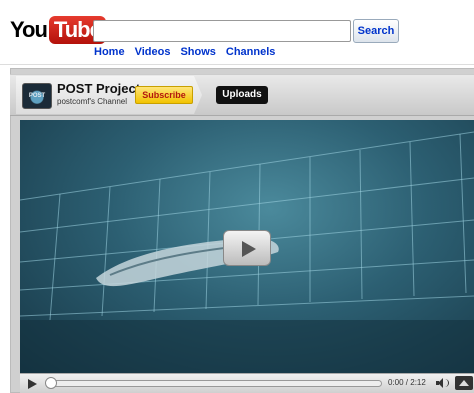 The width and height of the screenshot is (474, 393). What do you see at coordinates (464, 383) in the screenshot?
I see `fullscreen-icon` at bounding box center [464, 383].